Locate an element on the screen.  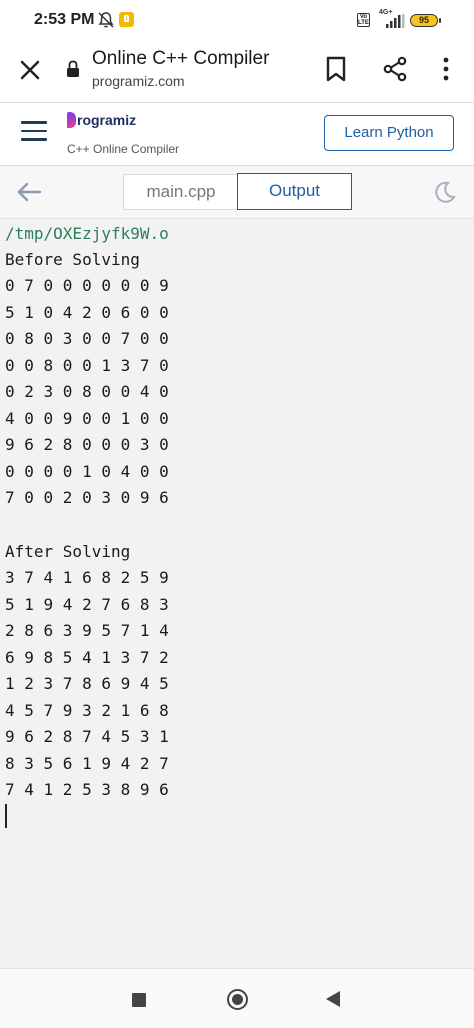
output-path: /tmp/OXEzjyfk9W.o is located at coordinates (87, 233).